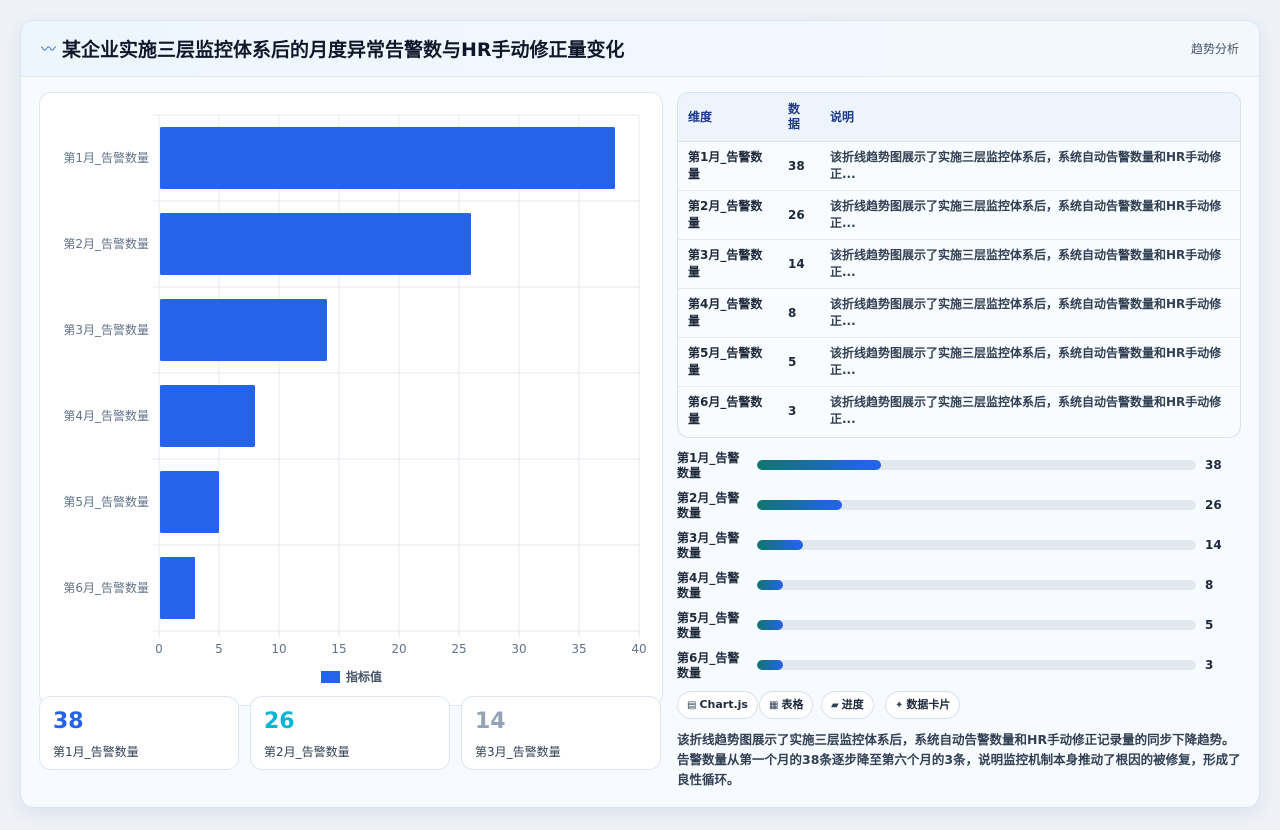 Image resolution: width=1280 pixels, height=830 pixels. Describe the element at coordinates (106, 157) in the screenshot. I see `y-tick-label: 第1月_告警数量` at that location.